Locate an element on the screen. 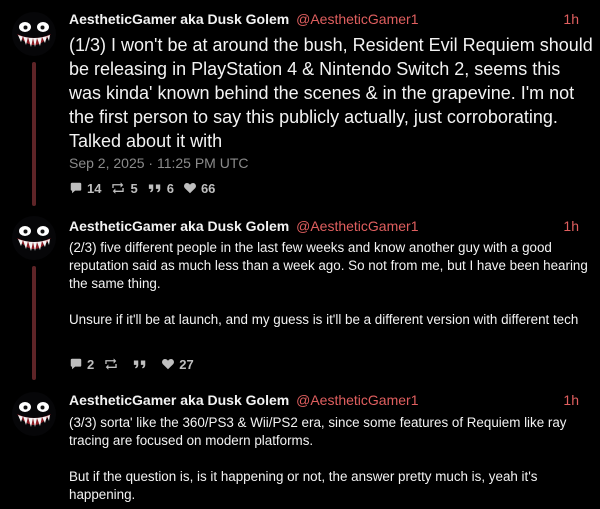  quote-stat: 6 is located at coordinates (160, 188).